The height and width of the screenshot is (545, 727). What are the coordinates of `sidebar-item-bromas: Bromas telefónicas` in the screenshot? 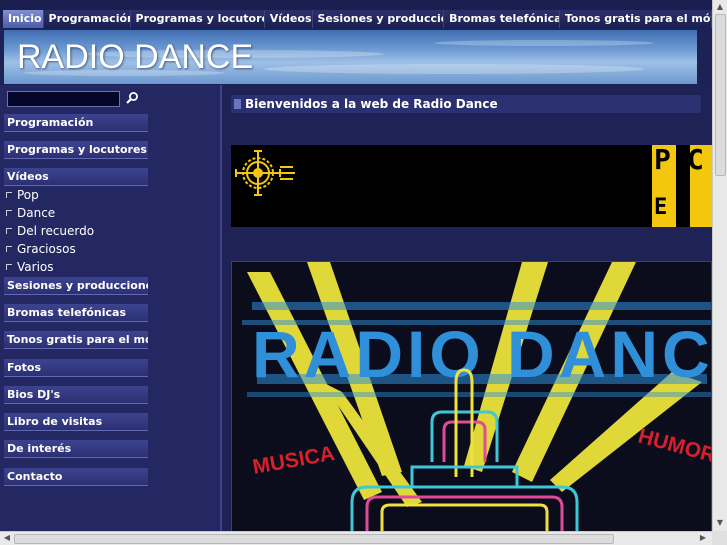 It's located at (76, 313).